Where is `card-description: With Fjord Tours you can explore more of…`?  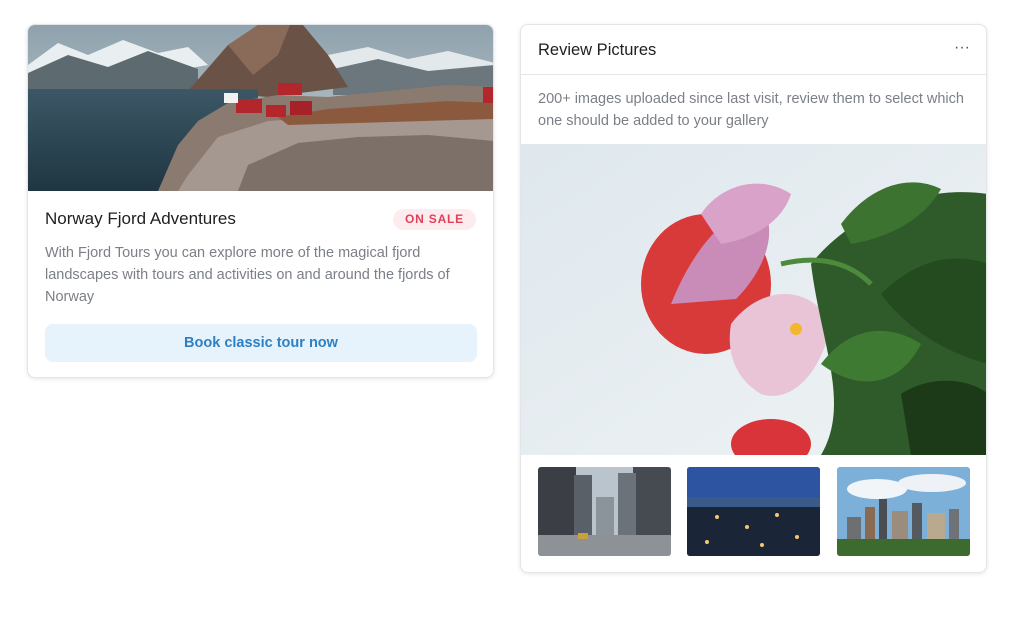
card-description: With Fjord Tours you can explore more of… is located at coordinates (247, 275).